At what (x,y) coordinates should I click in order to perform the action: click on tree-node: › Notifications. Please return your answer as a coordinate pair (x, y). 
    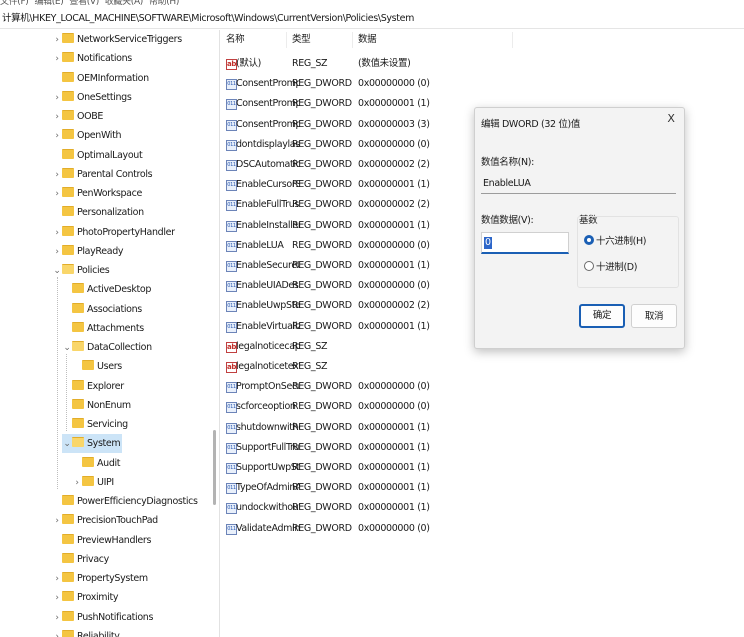
    Looking at the image, I should click on (93, 58).